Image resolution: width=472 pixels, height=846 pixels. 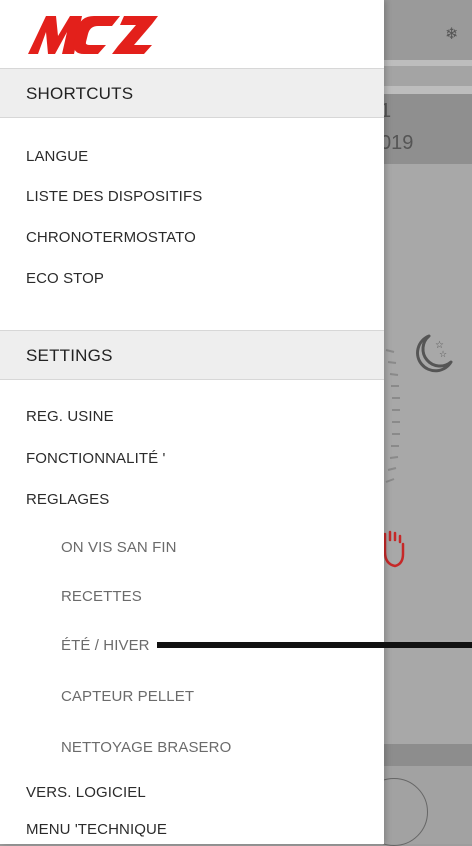 I want to click on menu-item-reg-usine: REG. USINE, so click(x=70, y=416).